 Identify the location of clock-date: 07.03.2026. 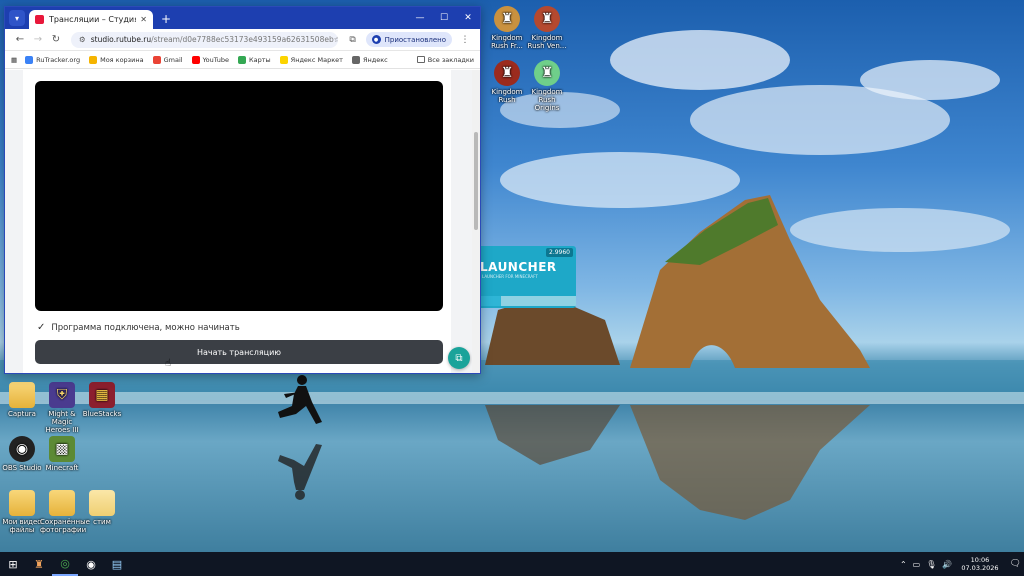
(980, 568).